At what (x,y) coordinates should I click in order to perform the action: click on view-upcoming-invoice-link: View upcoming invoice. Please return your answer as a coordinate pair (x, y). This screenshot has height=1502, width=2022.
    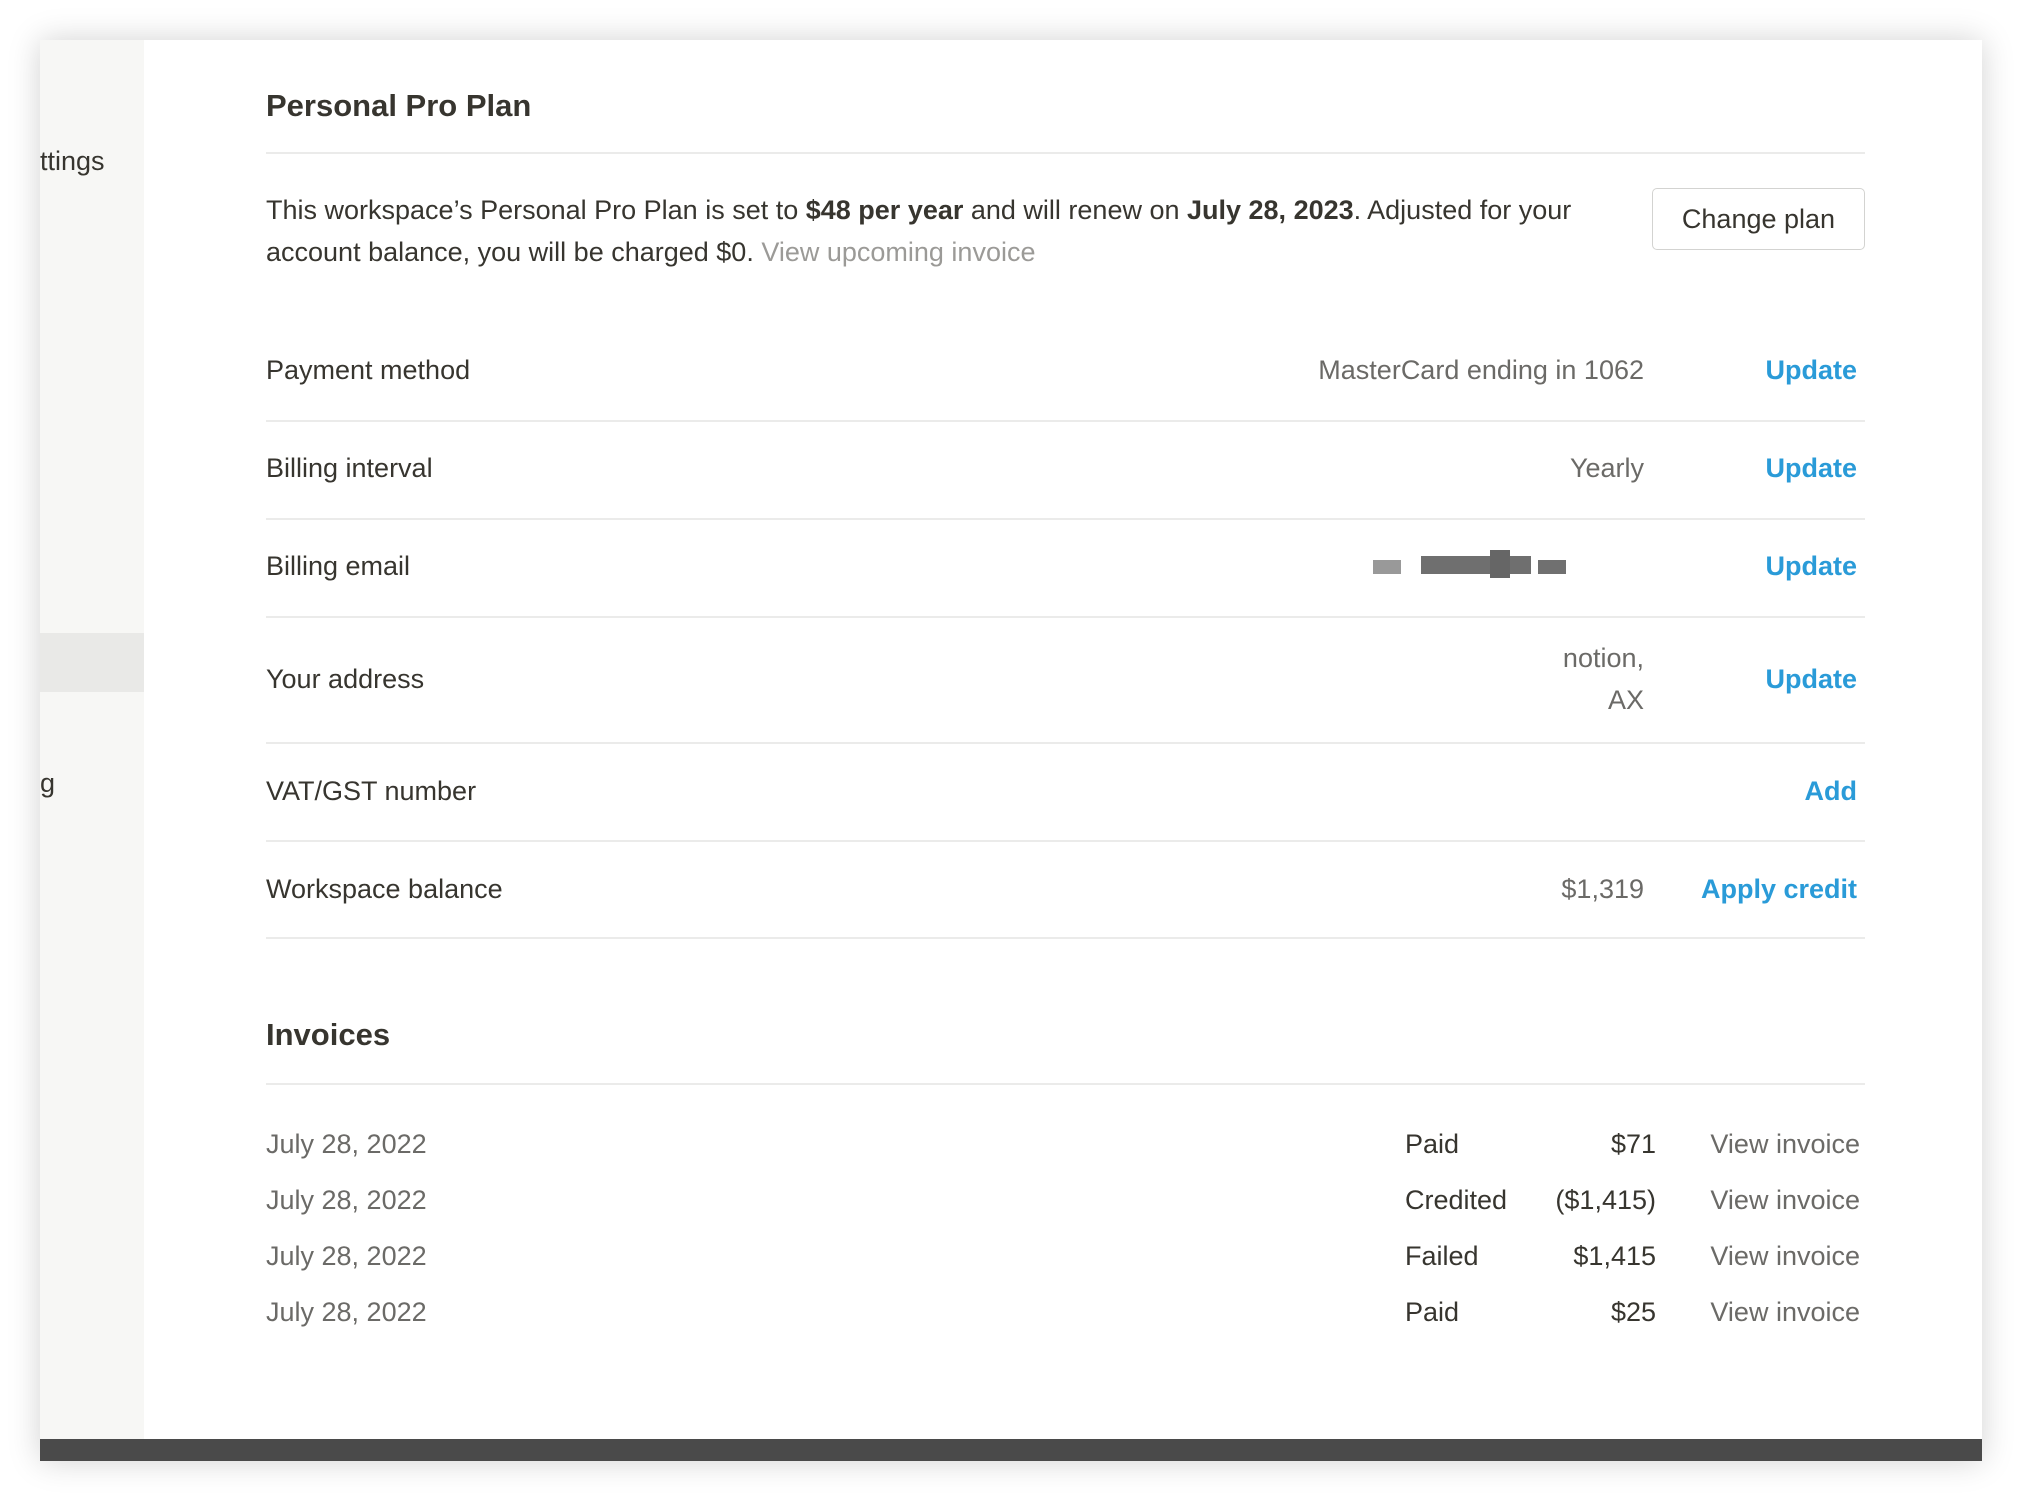
    Looking at the image, I should click on (898, 252).